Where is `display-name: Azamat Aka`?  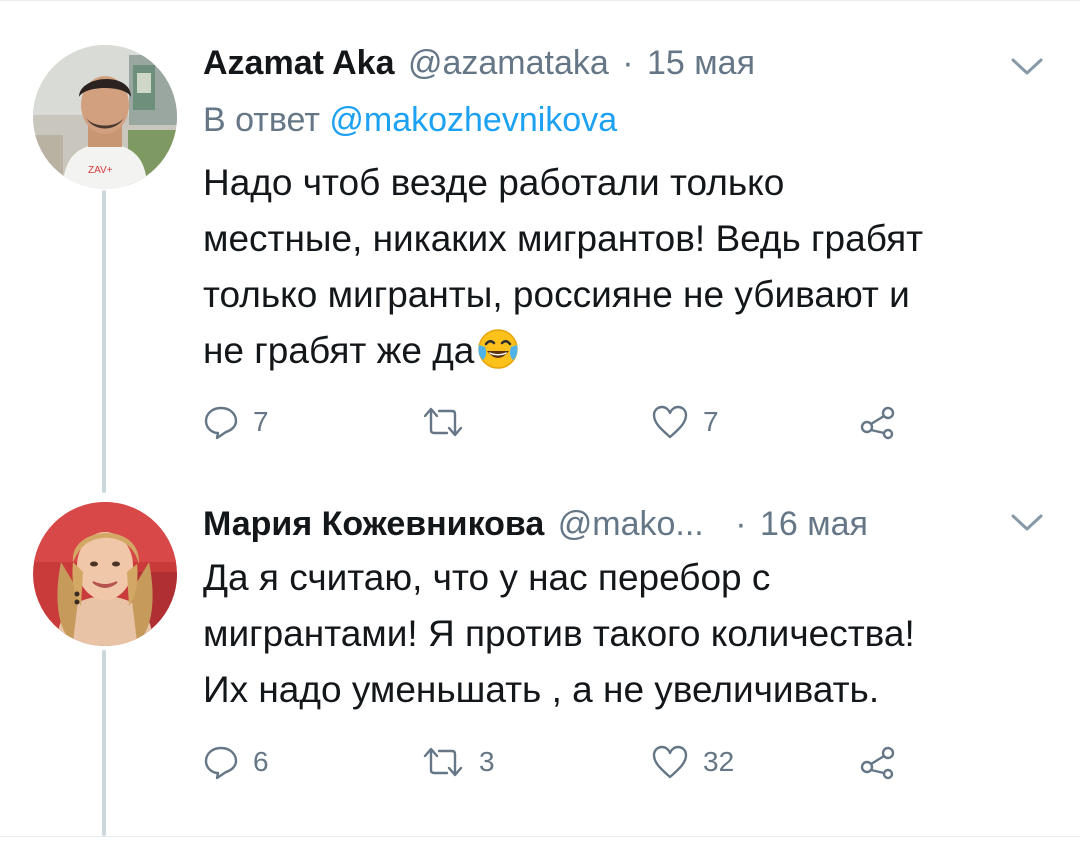
display-name: Azamat Aka is located at coordinates (298, 63).